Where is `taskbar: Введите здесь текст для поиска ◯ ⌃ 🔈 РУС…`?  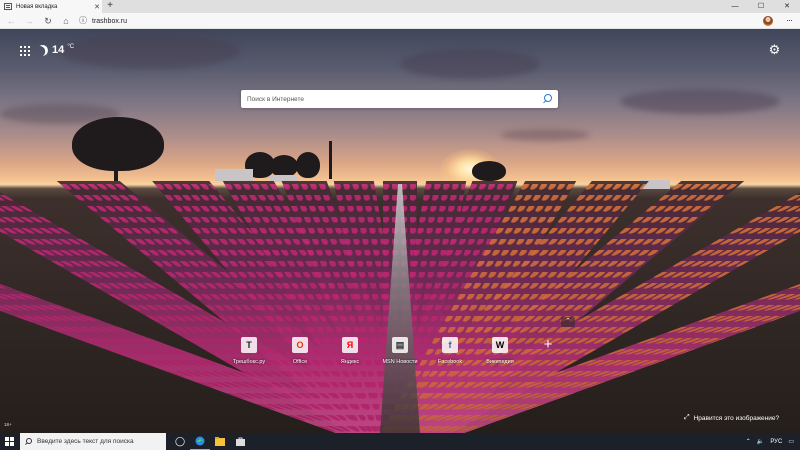 taskbar: Введите здесь текст для поиска ◯ ⌃ 🔈 РУС… is located at coordinates (400, 441).